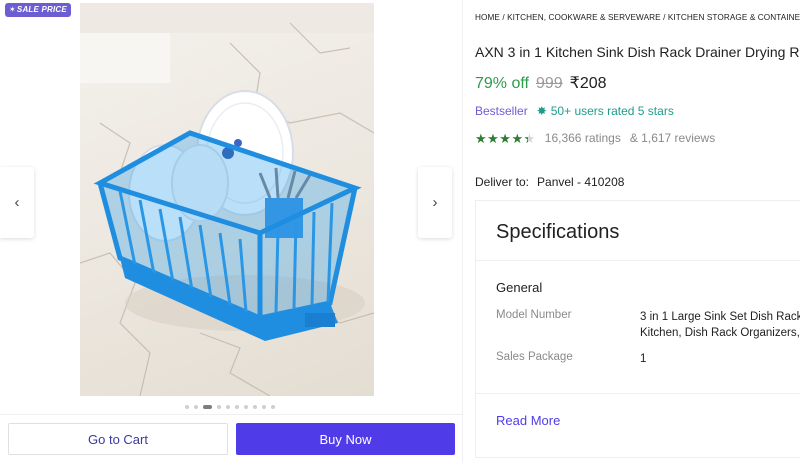  I want to click on price-row: 79% off 999 ₹208, so click(541, 83).